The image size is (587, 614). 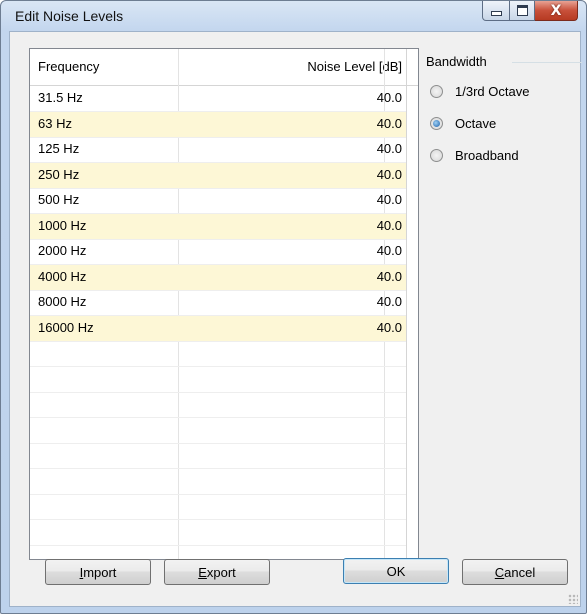 I want to click on frequency-cell: 500 Hz, so click(x=59, y=199).